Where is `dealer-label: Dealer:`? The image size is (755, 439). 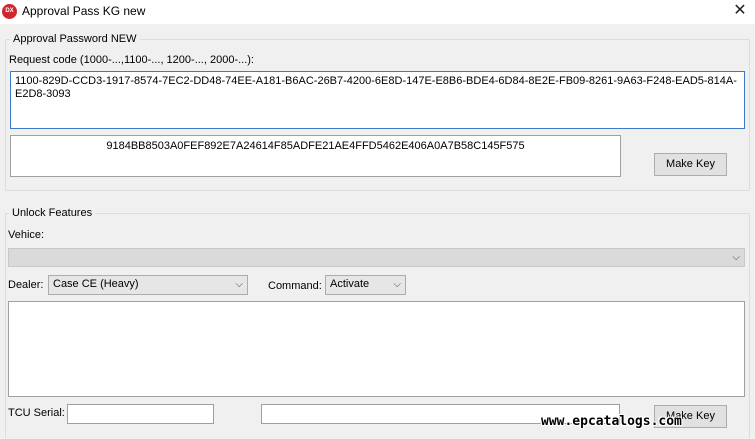
dealer-label: Dealer: is located at coordinates (26, 285).